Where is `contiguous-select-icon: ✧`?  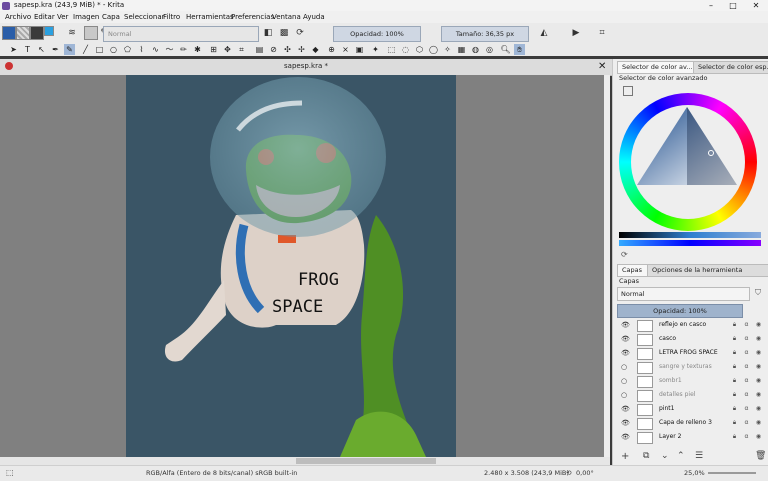 contiguous-select-icon: ✧ is located at coordinates (447, 49).